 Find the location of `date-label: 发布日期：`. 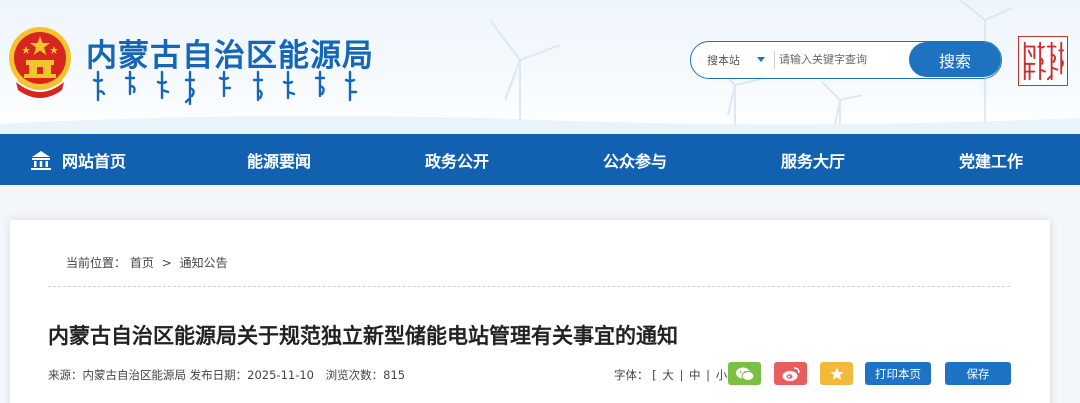

date-label: 发布日期： is located at coordinates (218, 375).